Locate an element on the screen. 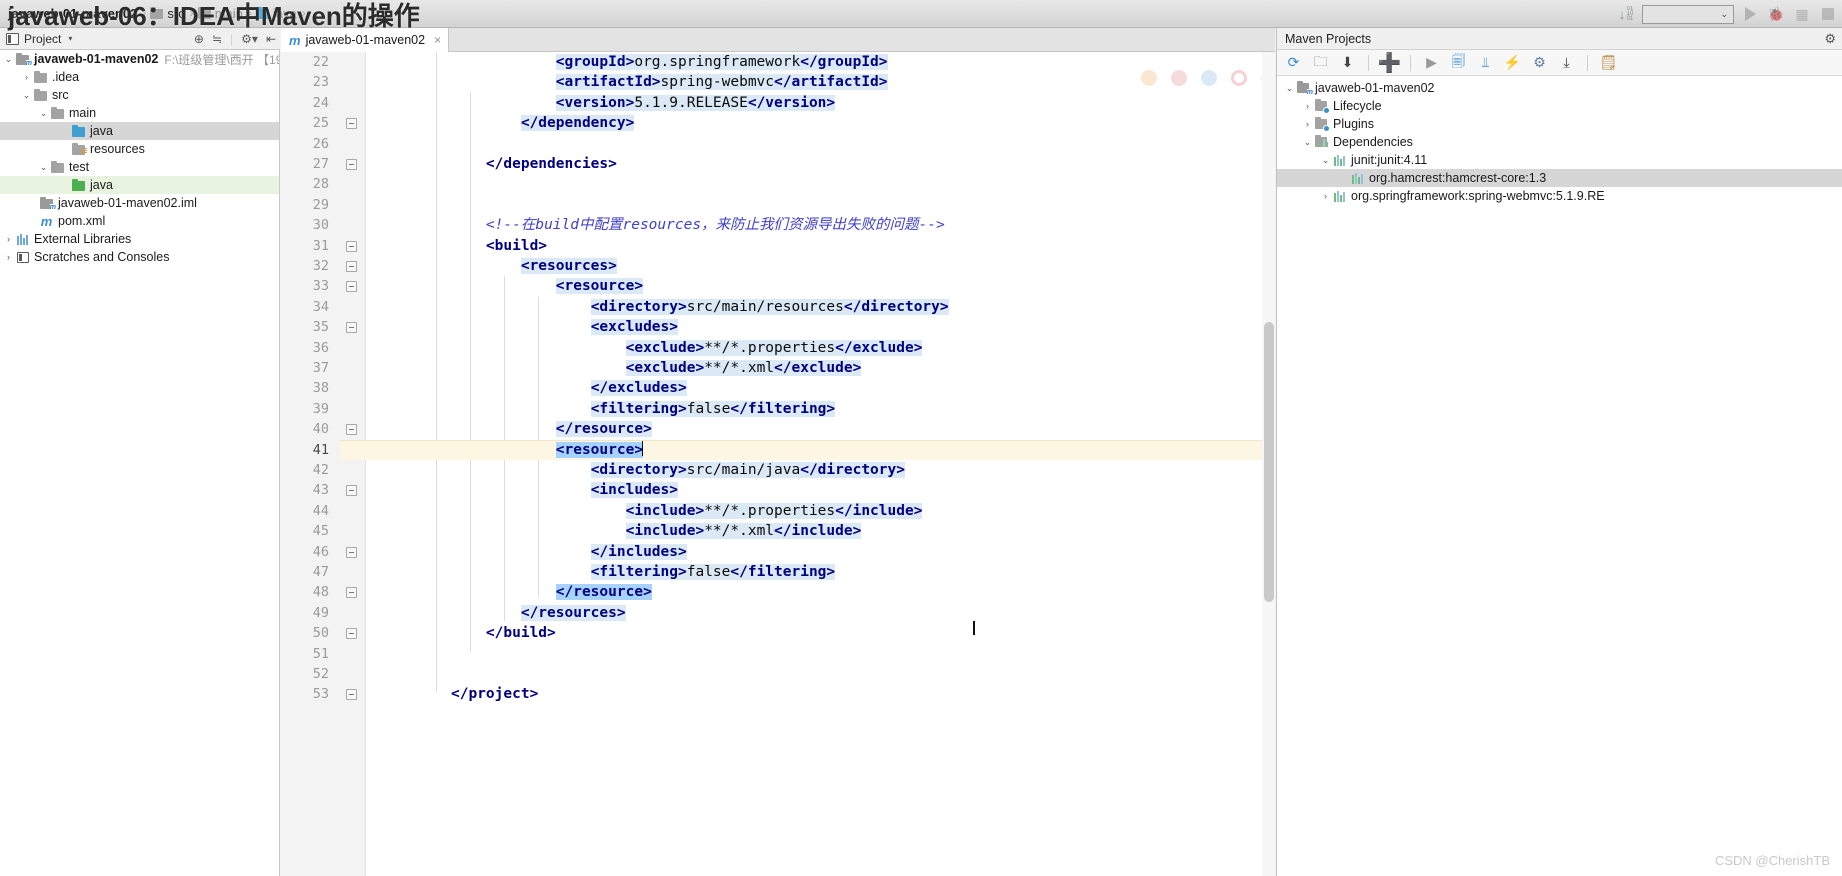  code-line: <directory>src/main/java</directory> is located at coordinates (678, 470).